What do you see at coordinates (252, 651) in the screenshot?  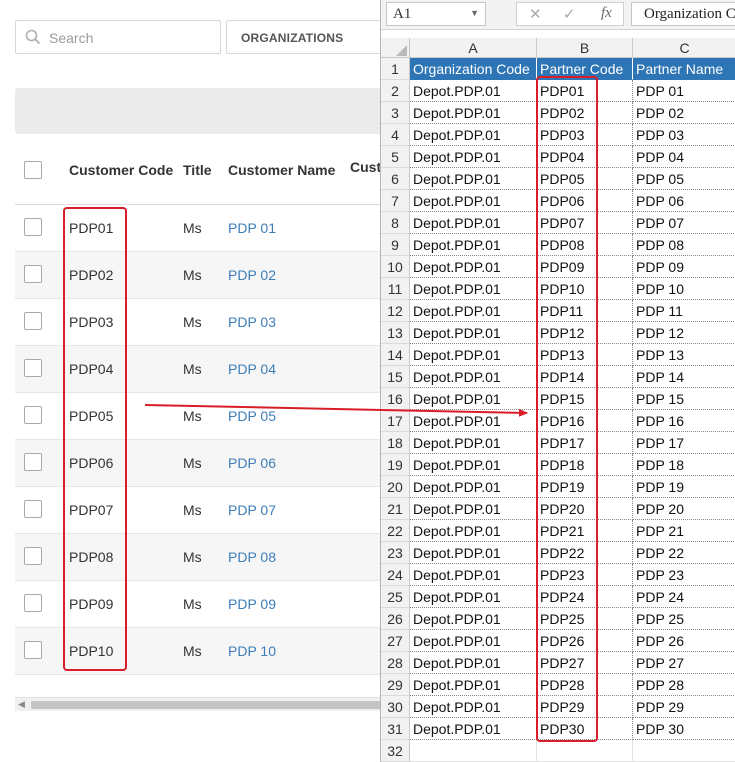 I see `customer-name-link: PDP 10` at bounding box center [252, 651].